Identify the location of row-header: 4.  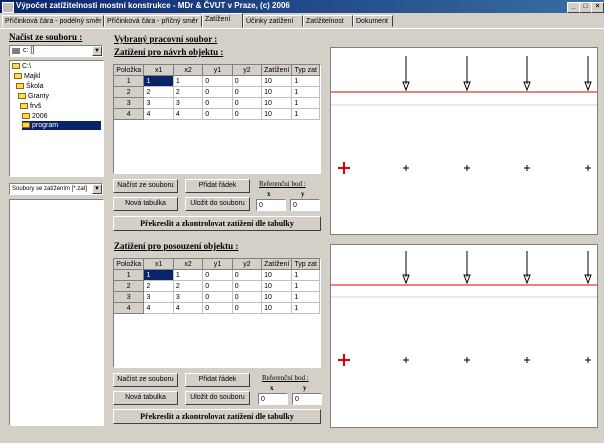
(129, 308).